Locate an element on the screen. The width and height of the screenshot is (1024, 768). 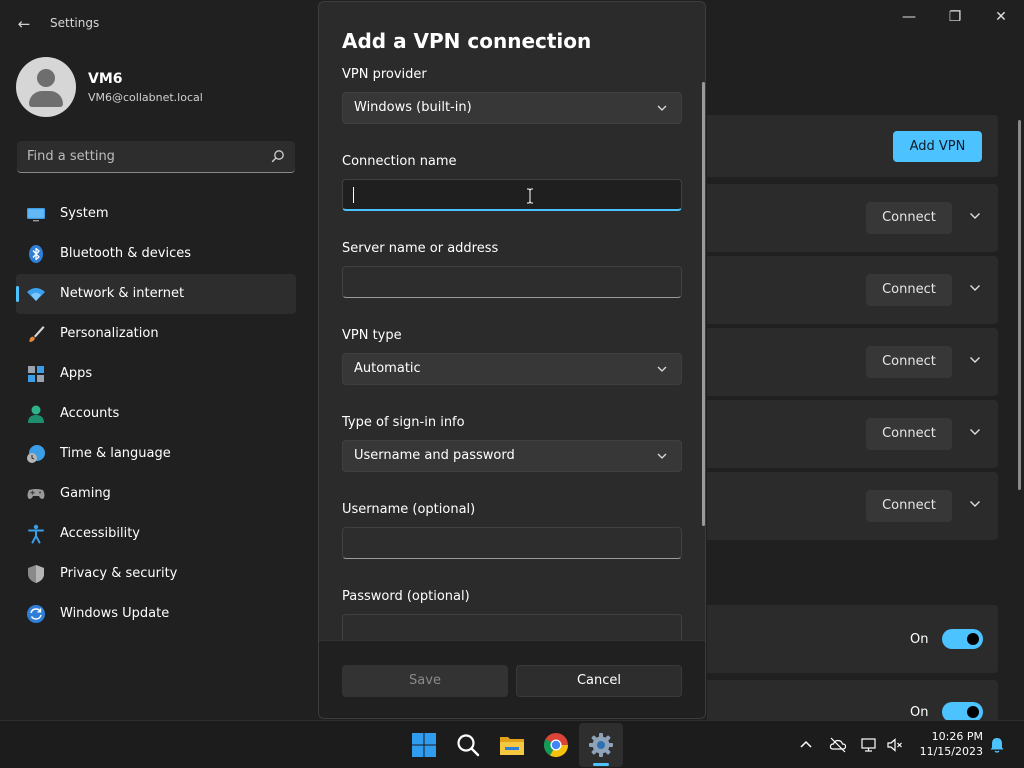
sidebar-item-accounts: Accounts is located at coordinates (156, 414).